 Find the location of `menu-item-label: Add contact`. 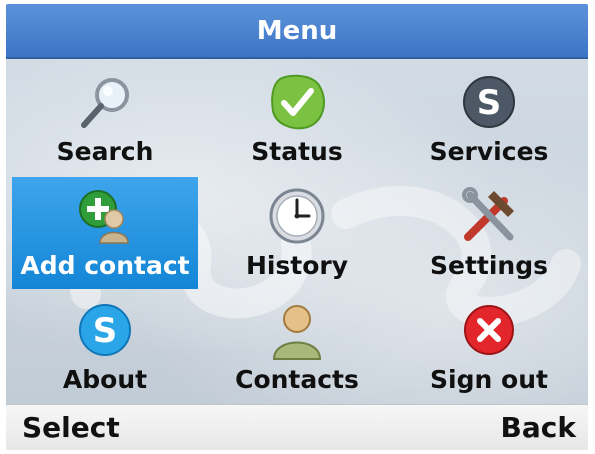

menu-item-label: Add contact is located at coordinates (105, 265).